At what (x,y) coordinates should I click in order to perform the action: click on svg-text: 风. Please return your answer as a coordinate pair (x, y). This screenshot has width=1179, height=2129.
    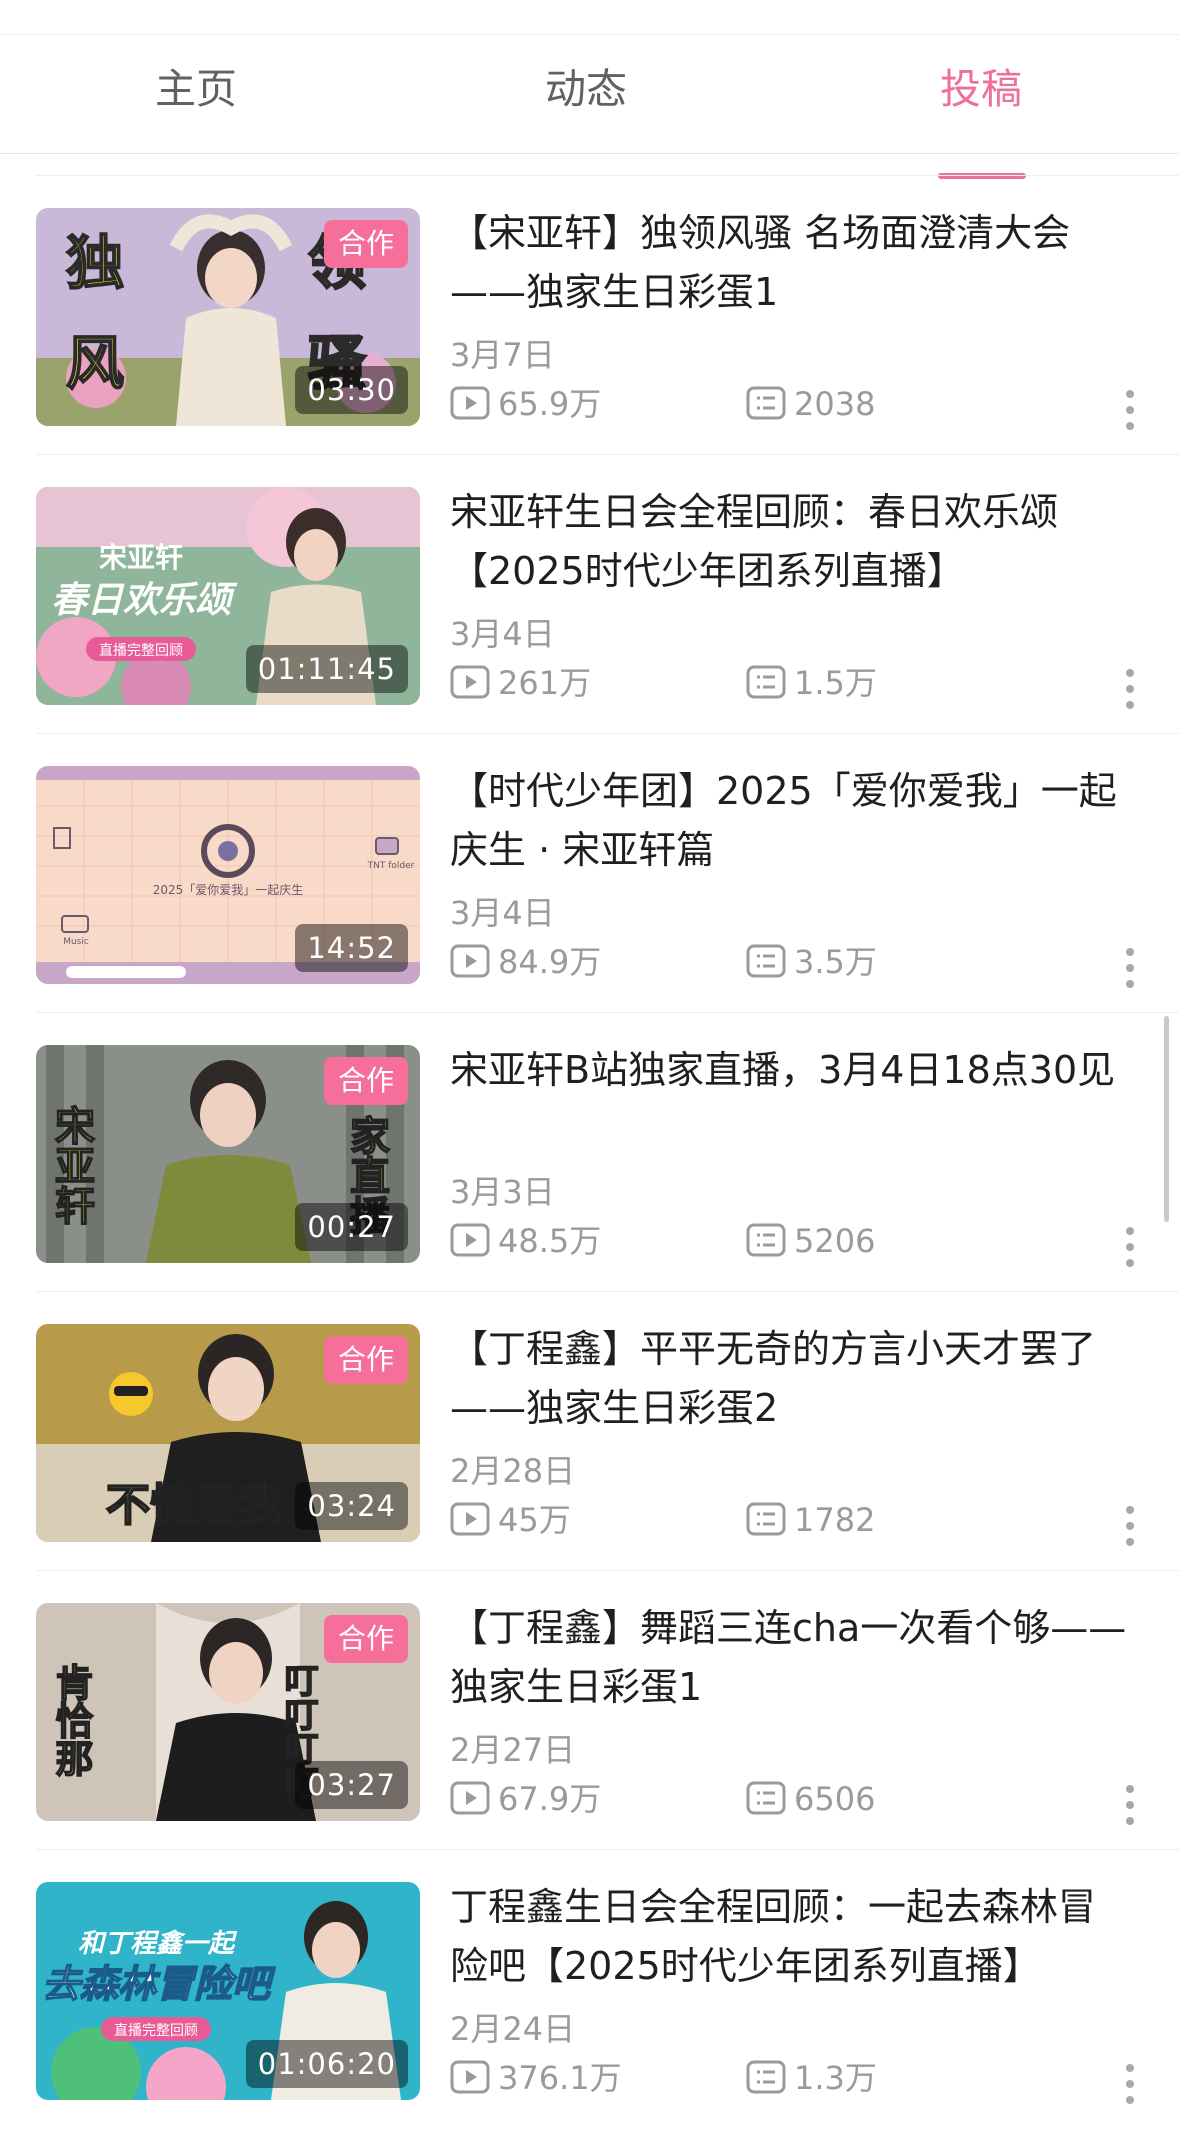
    Looking at the image, I should click on (95, 363).